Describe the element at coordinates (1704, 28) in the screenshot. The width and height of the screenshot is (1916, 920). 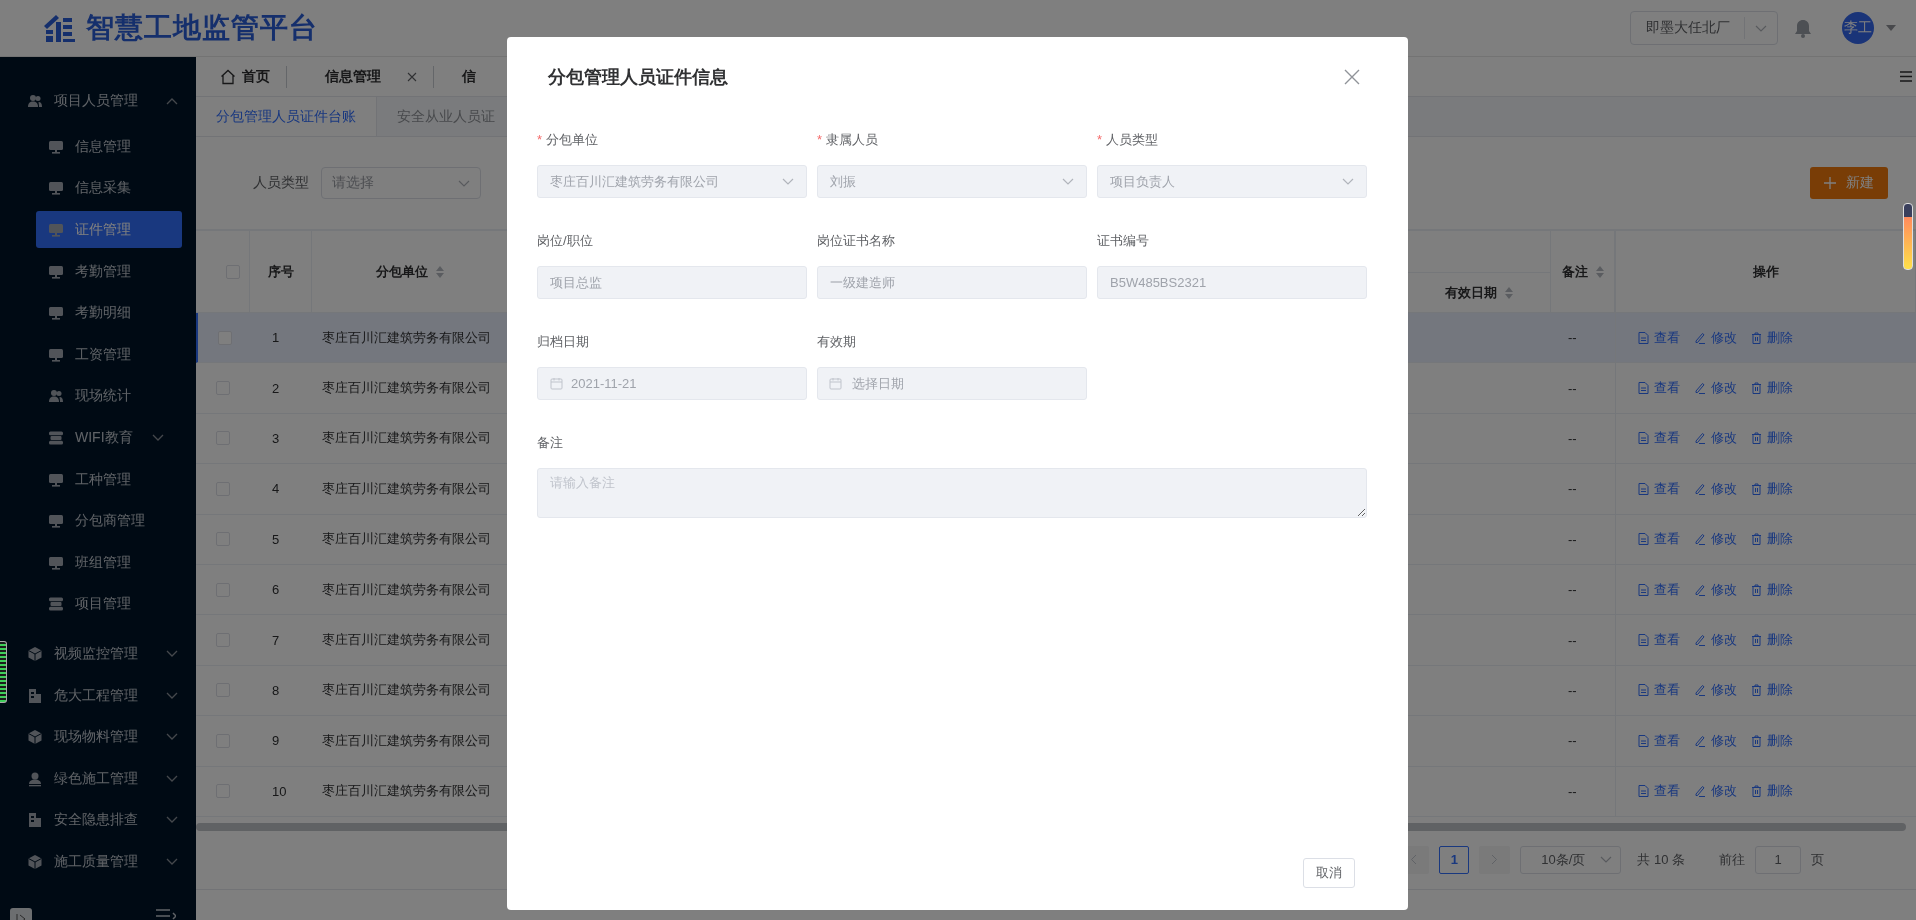
I see `site-select: 即墨大任北厂` at that location.